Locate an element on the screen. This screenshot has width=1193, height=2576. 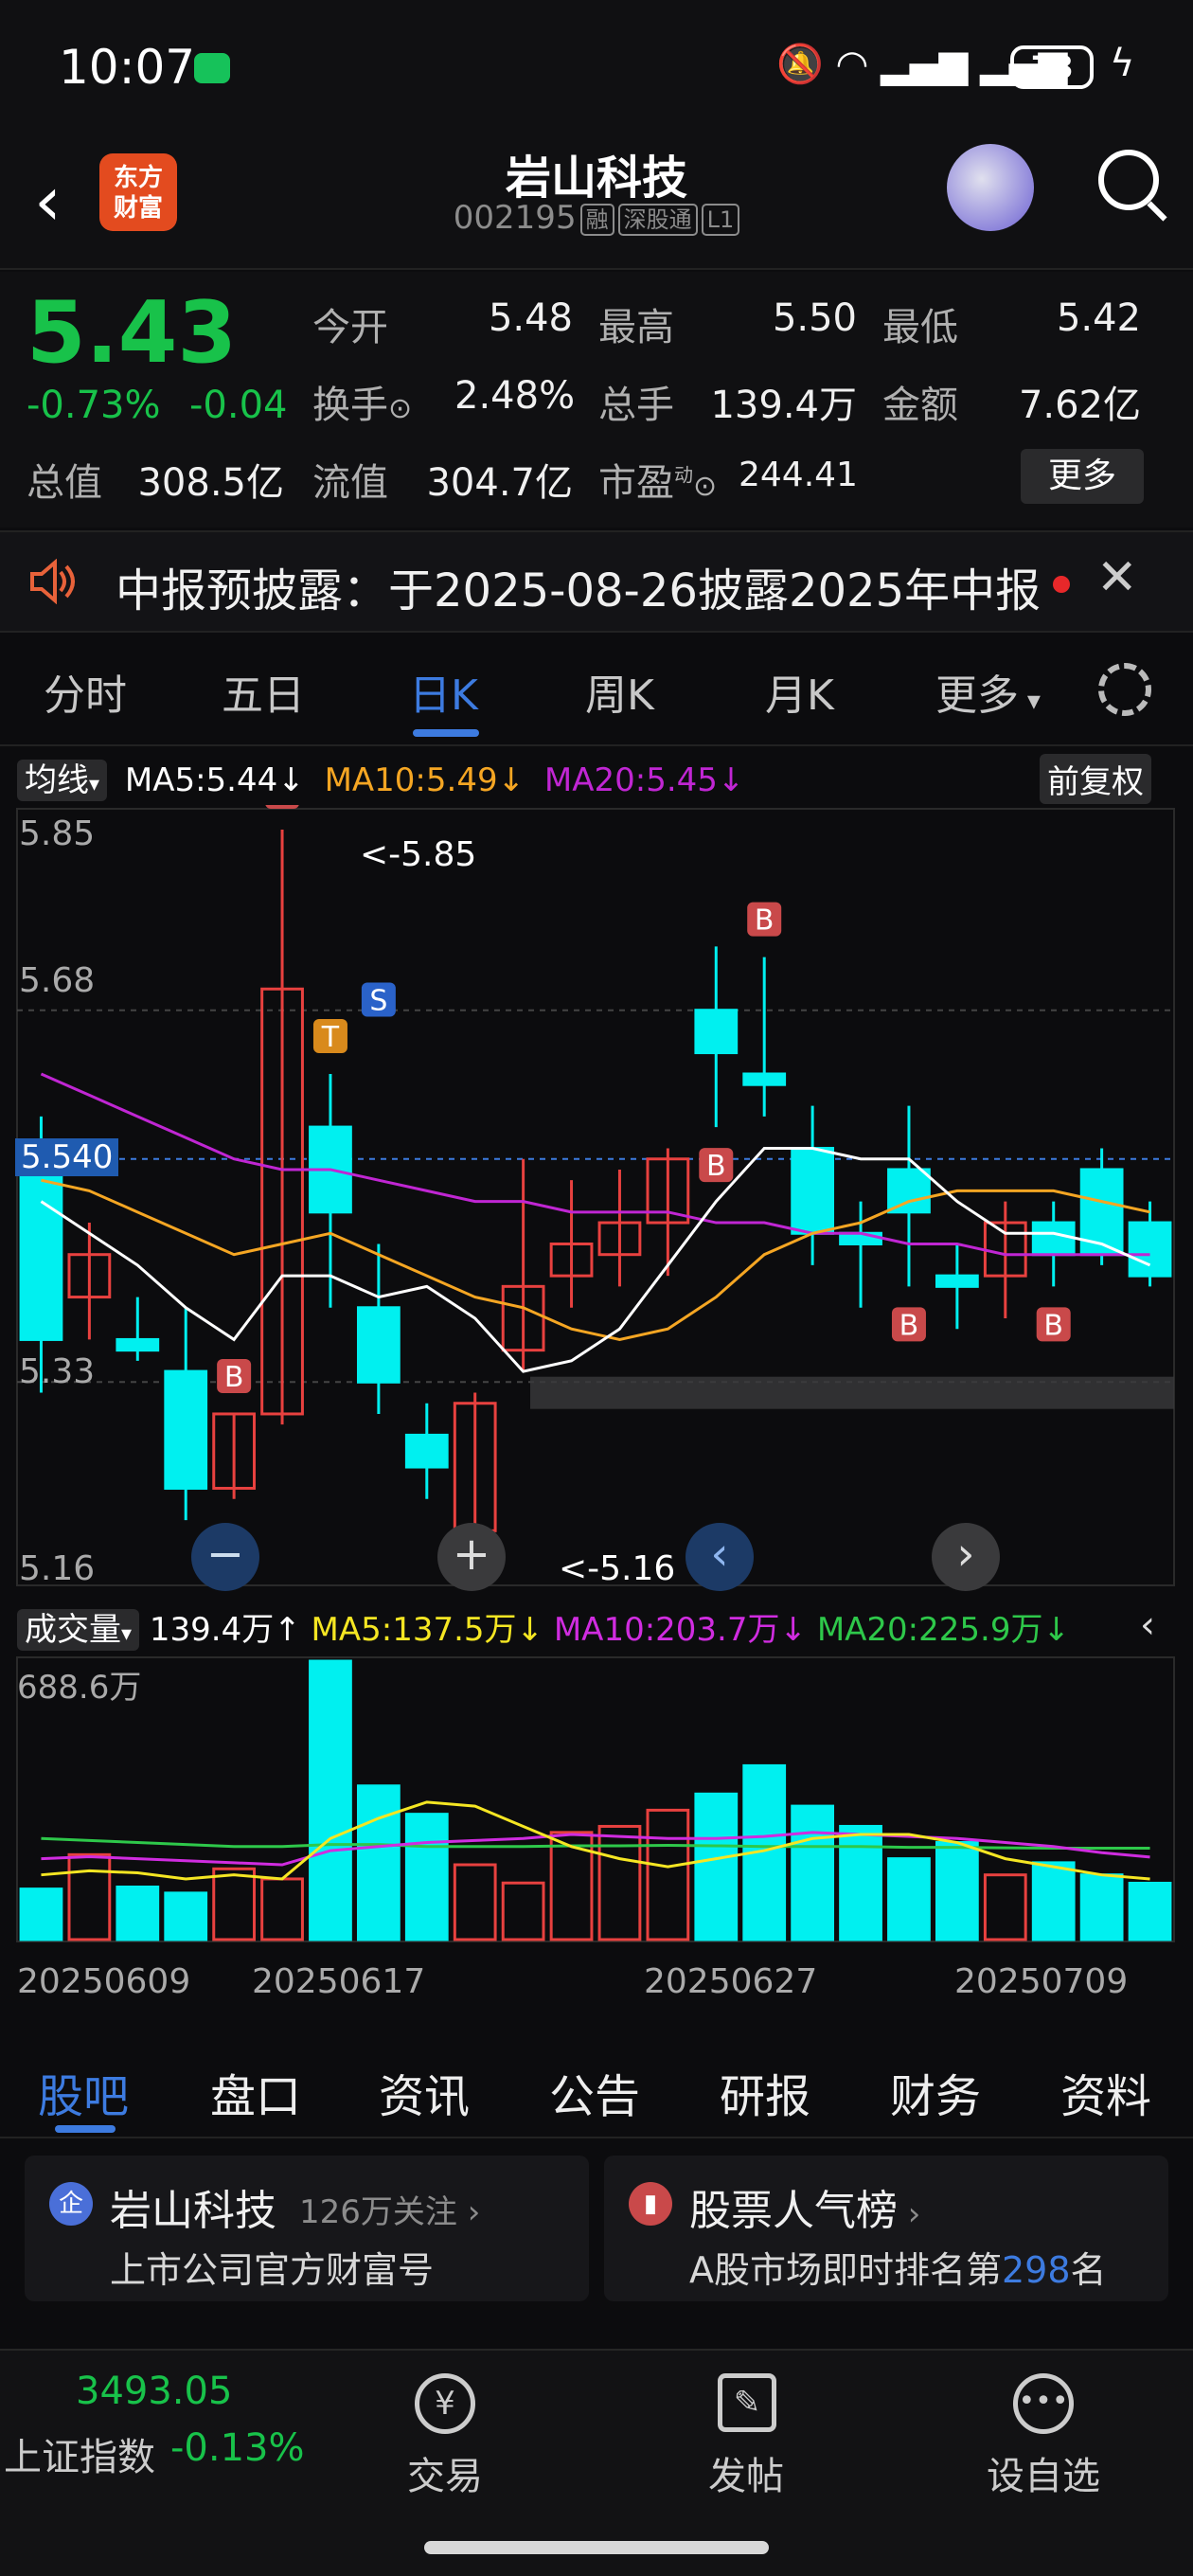
scroll-right-button: › is located at coordinates (966, 1557).